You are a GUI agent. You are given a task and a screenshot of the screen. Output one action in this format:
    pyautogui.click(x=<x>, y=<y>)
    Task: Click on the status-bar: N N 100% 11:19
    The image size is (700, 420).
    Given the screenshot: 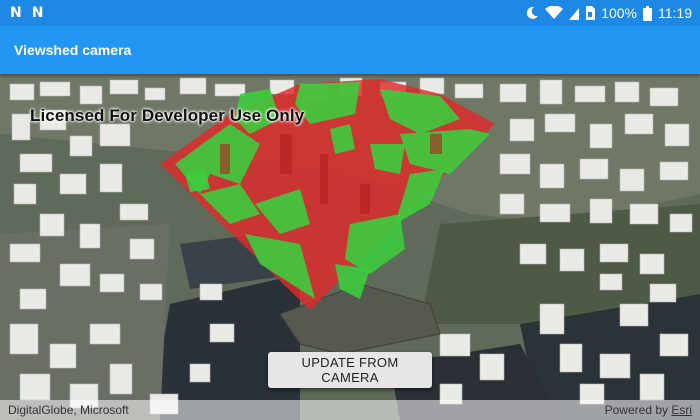 What is the action you would take?
    pyautogui.click(x=350, y=13)
    